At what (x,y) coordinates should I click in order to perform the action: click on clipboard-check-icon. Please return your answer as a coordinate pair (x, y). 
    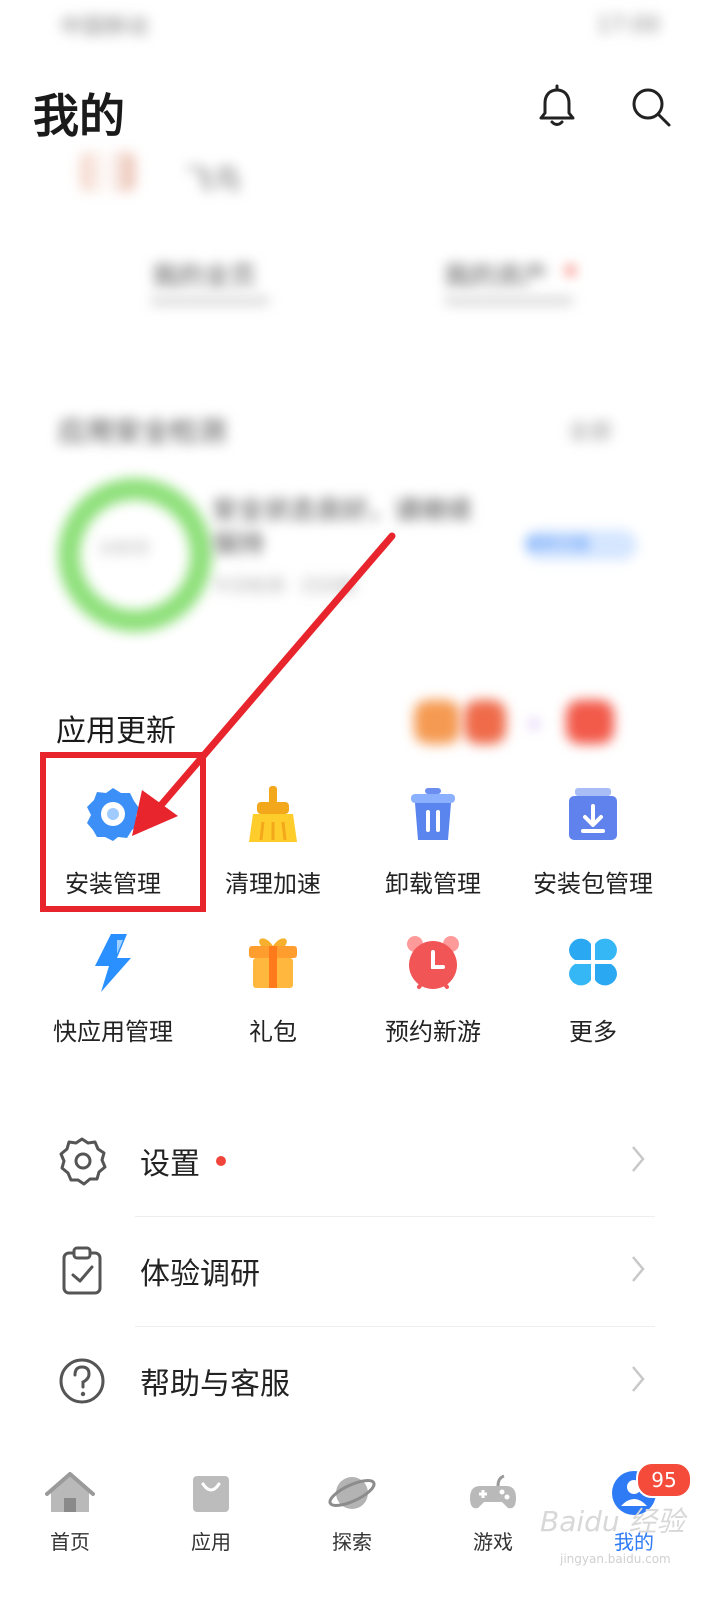
    Looking at the image, I should click on (82, 1270).